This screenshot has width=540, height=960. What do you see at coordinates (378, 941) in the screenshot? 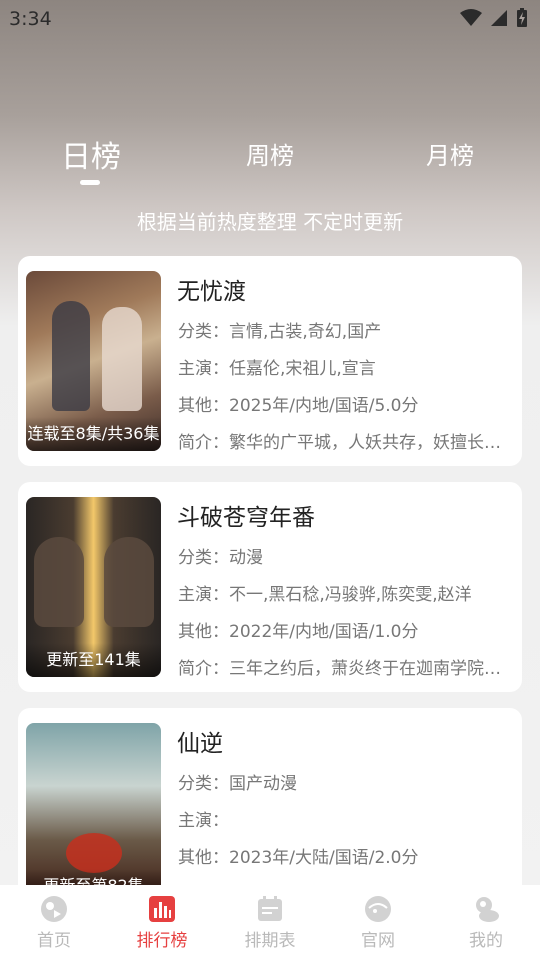
I see `nav-website-label: 官网` at bounding box center [378, 941].